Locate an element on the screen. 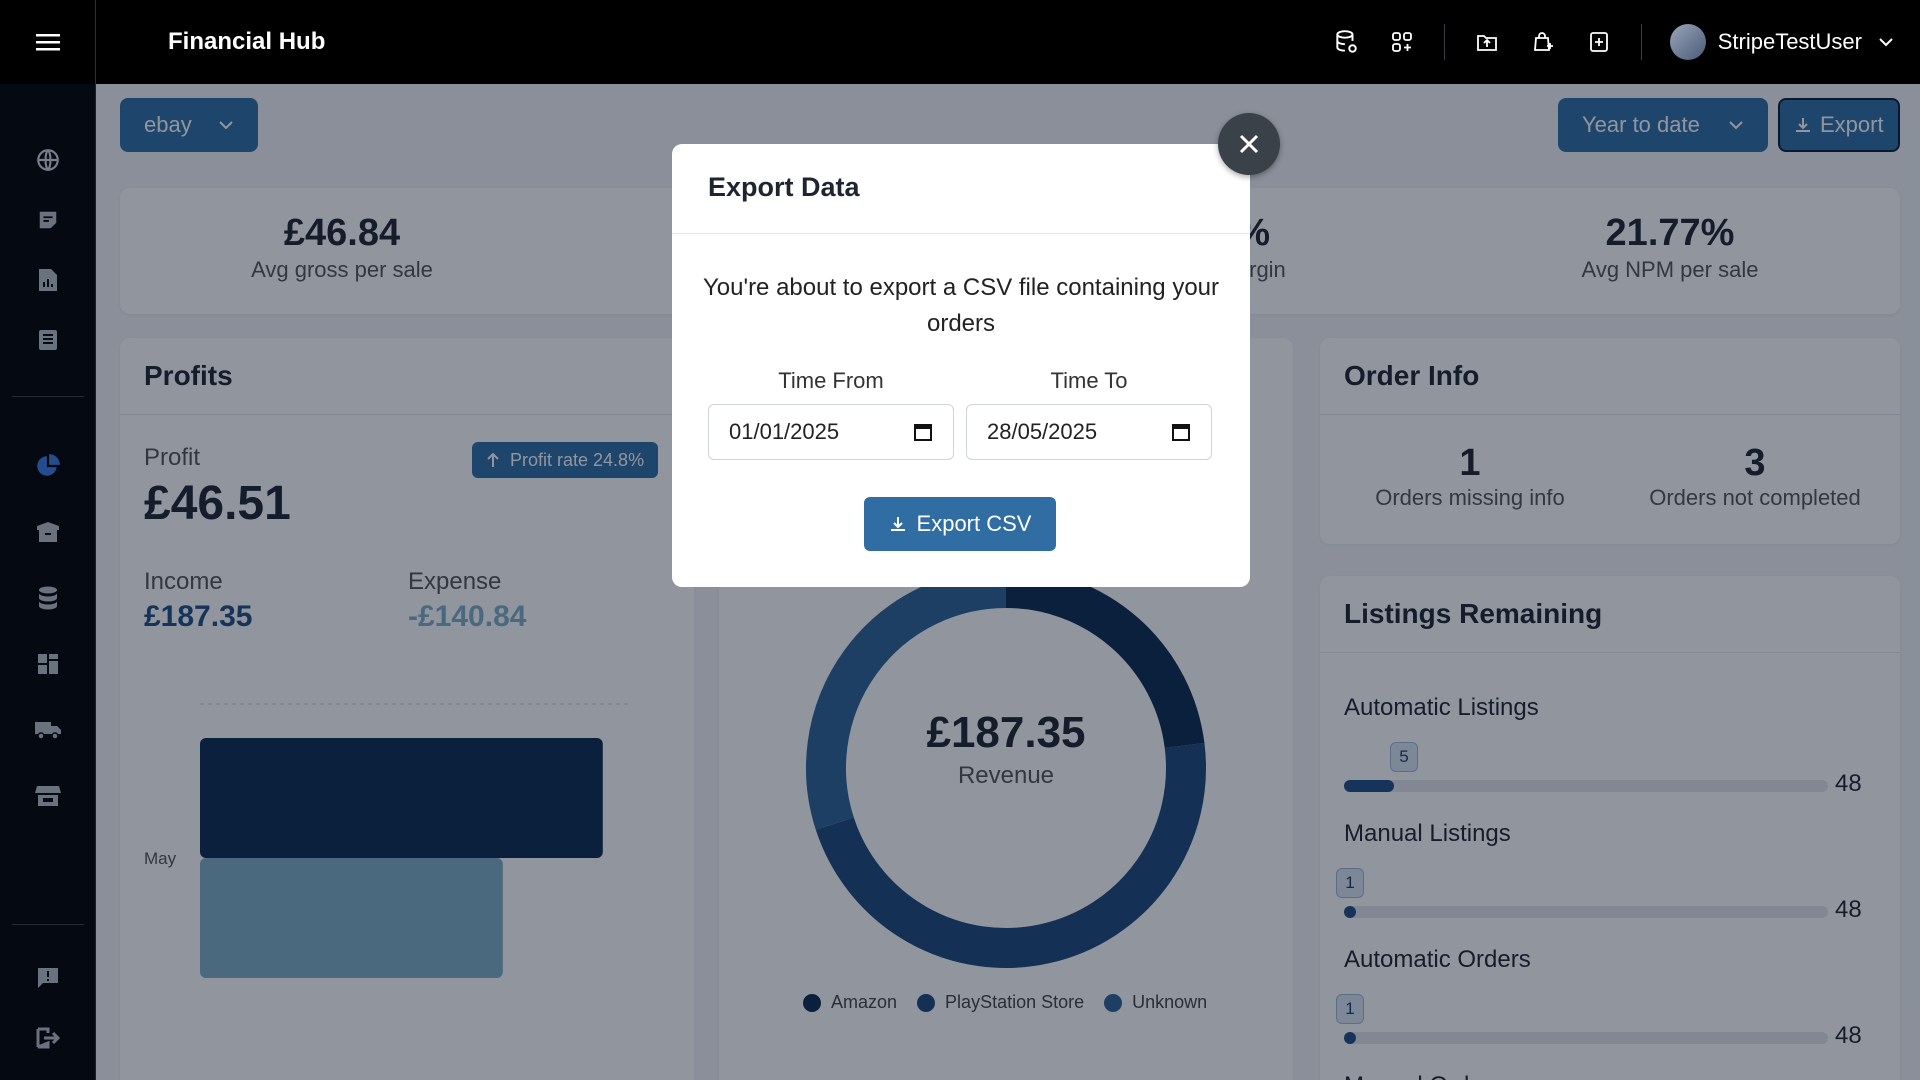 The height and width of the screenshot is (1080, 1920). top-bar: Financial Hub StripeTestUser is located at coordinates (960, 42).